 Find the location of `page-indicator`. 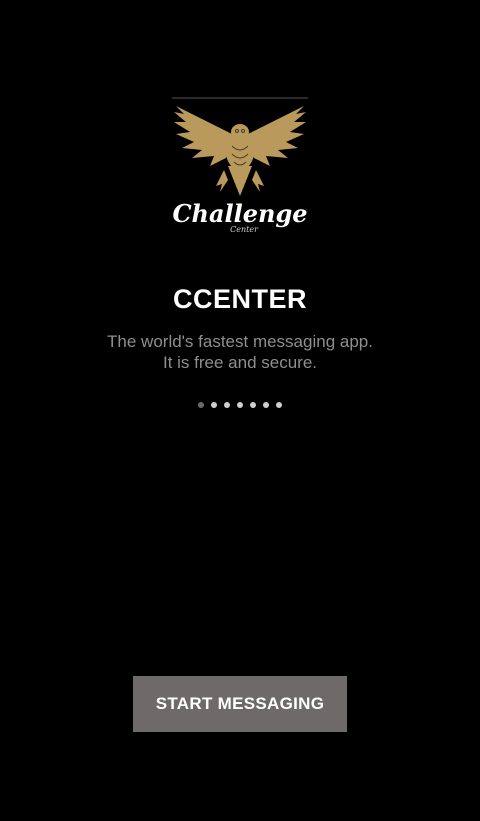

page-indicator is located at coordinates (240, 405).